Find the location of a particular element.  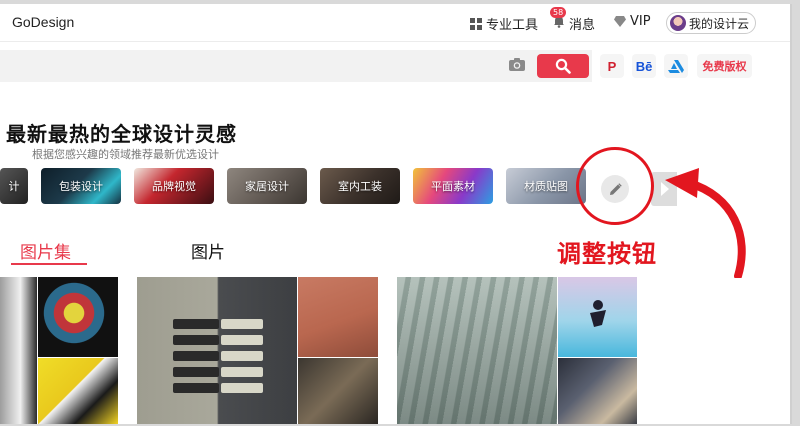

vip-label: VIP is located at coordinates (640, 21).